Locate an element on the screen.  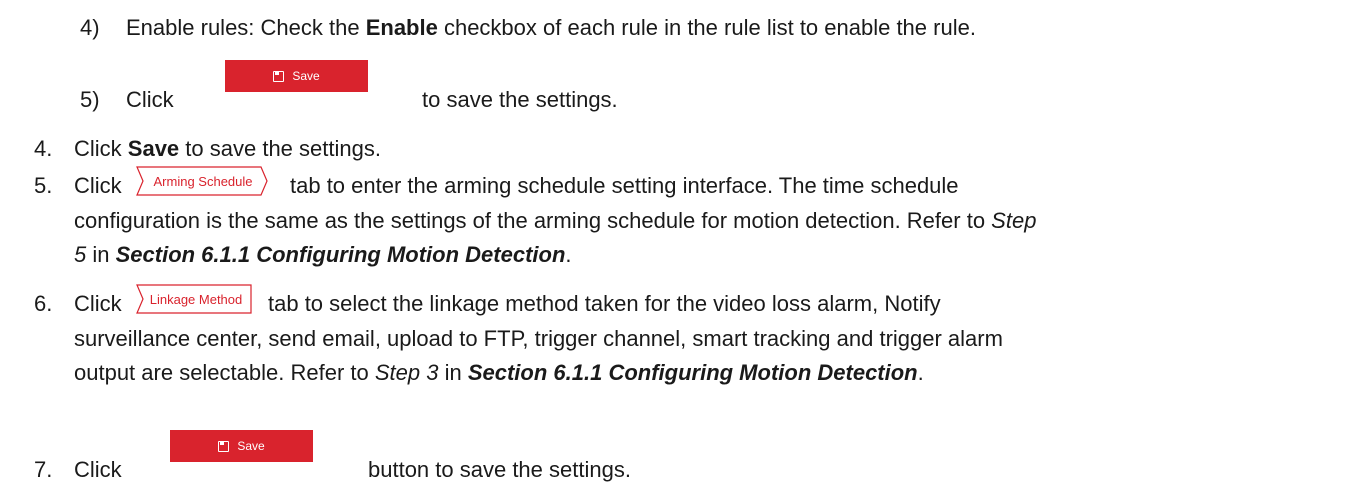
step-5-line3-in: in is located at coordinates (101, 254).